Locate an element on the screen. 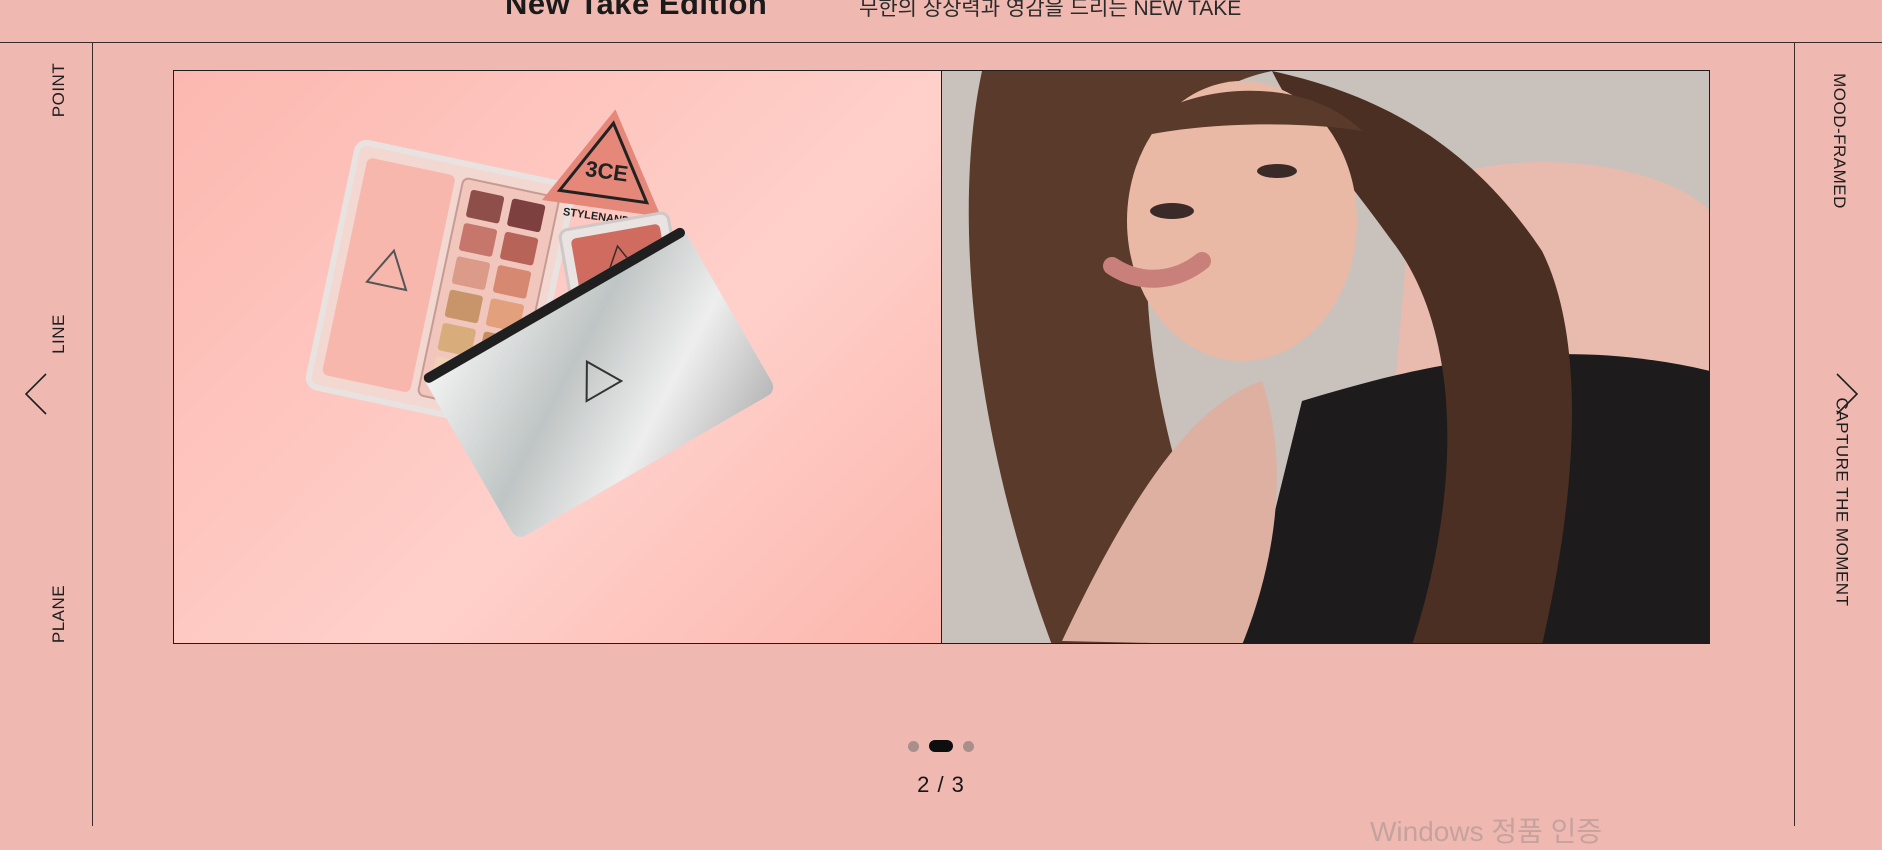 Image resolution: width=1882 pixels, height=850 pixels. carousel-pagination is located at coordinates (941, 746).